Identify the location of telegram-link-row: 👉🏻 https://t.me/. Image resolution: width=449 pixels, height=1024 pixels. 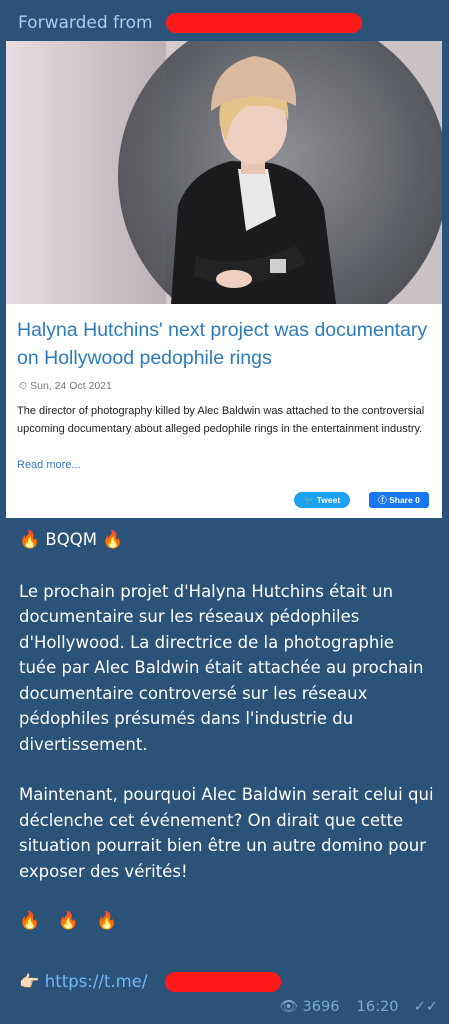
(150, 982).